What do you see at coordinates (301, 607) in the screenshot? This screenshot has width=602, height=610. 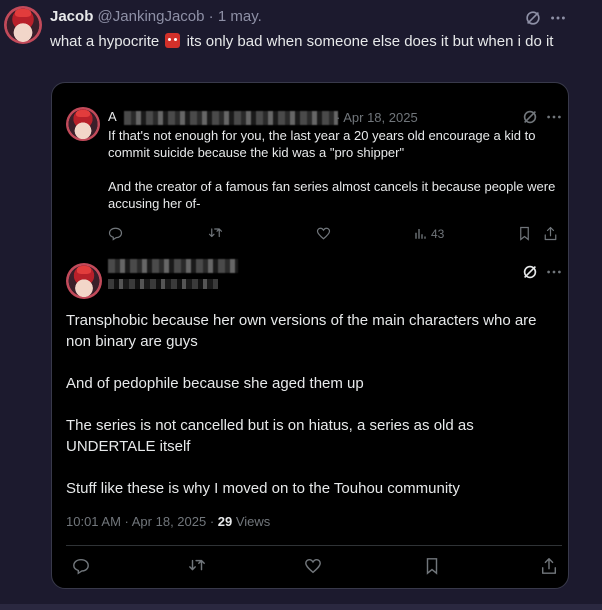 I see `bottom-edge-strip` at bounding box center [301, 607].